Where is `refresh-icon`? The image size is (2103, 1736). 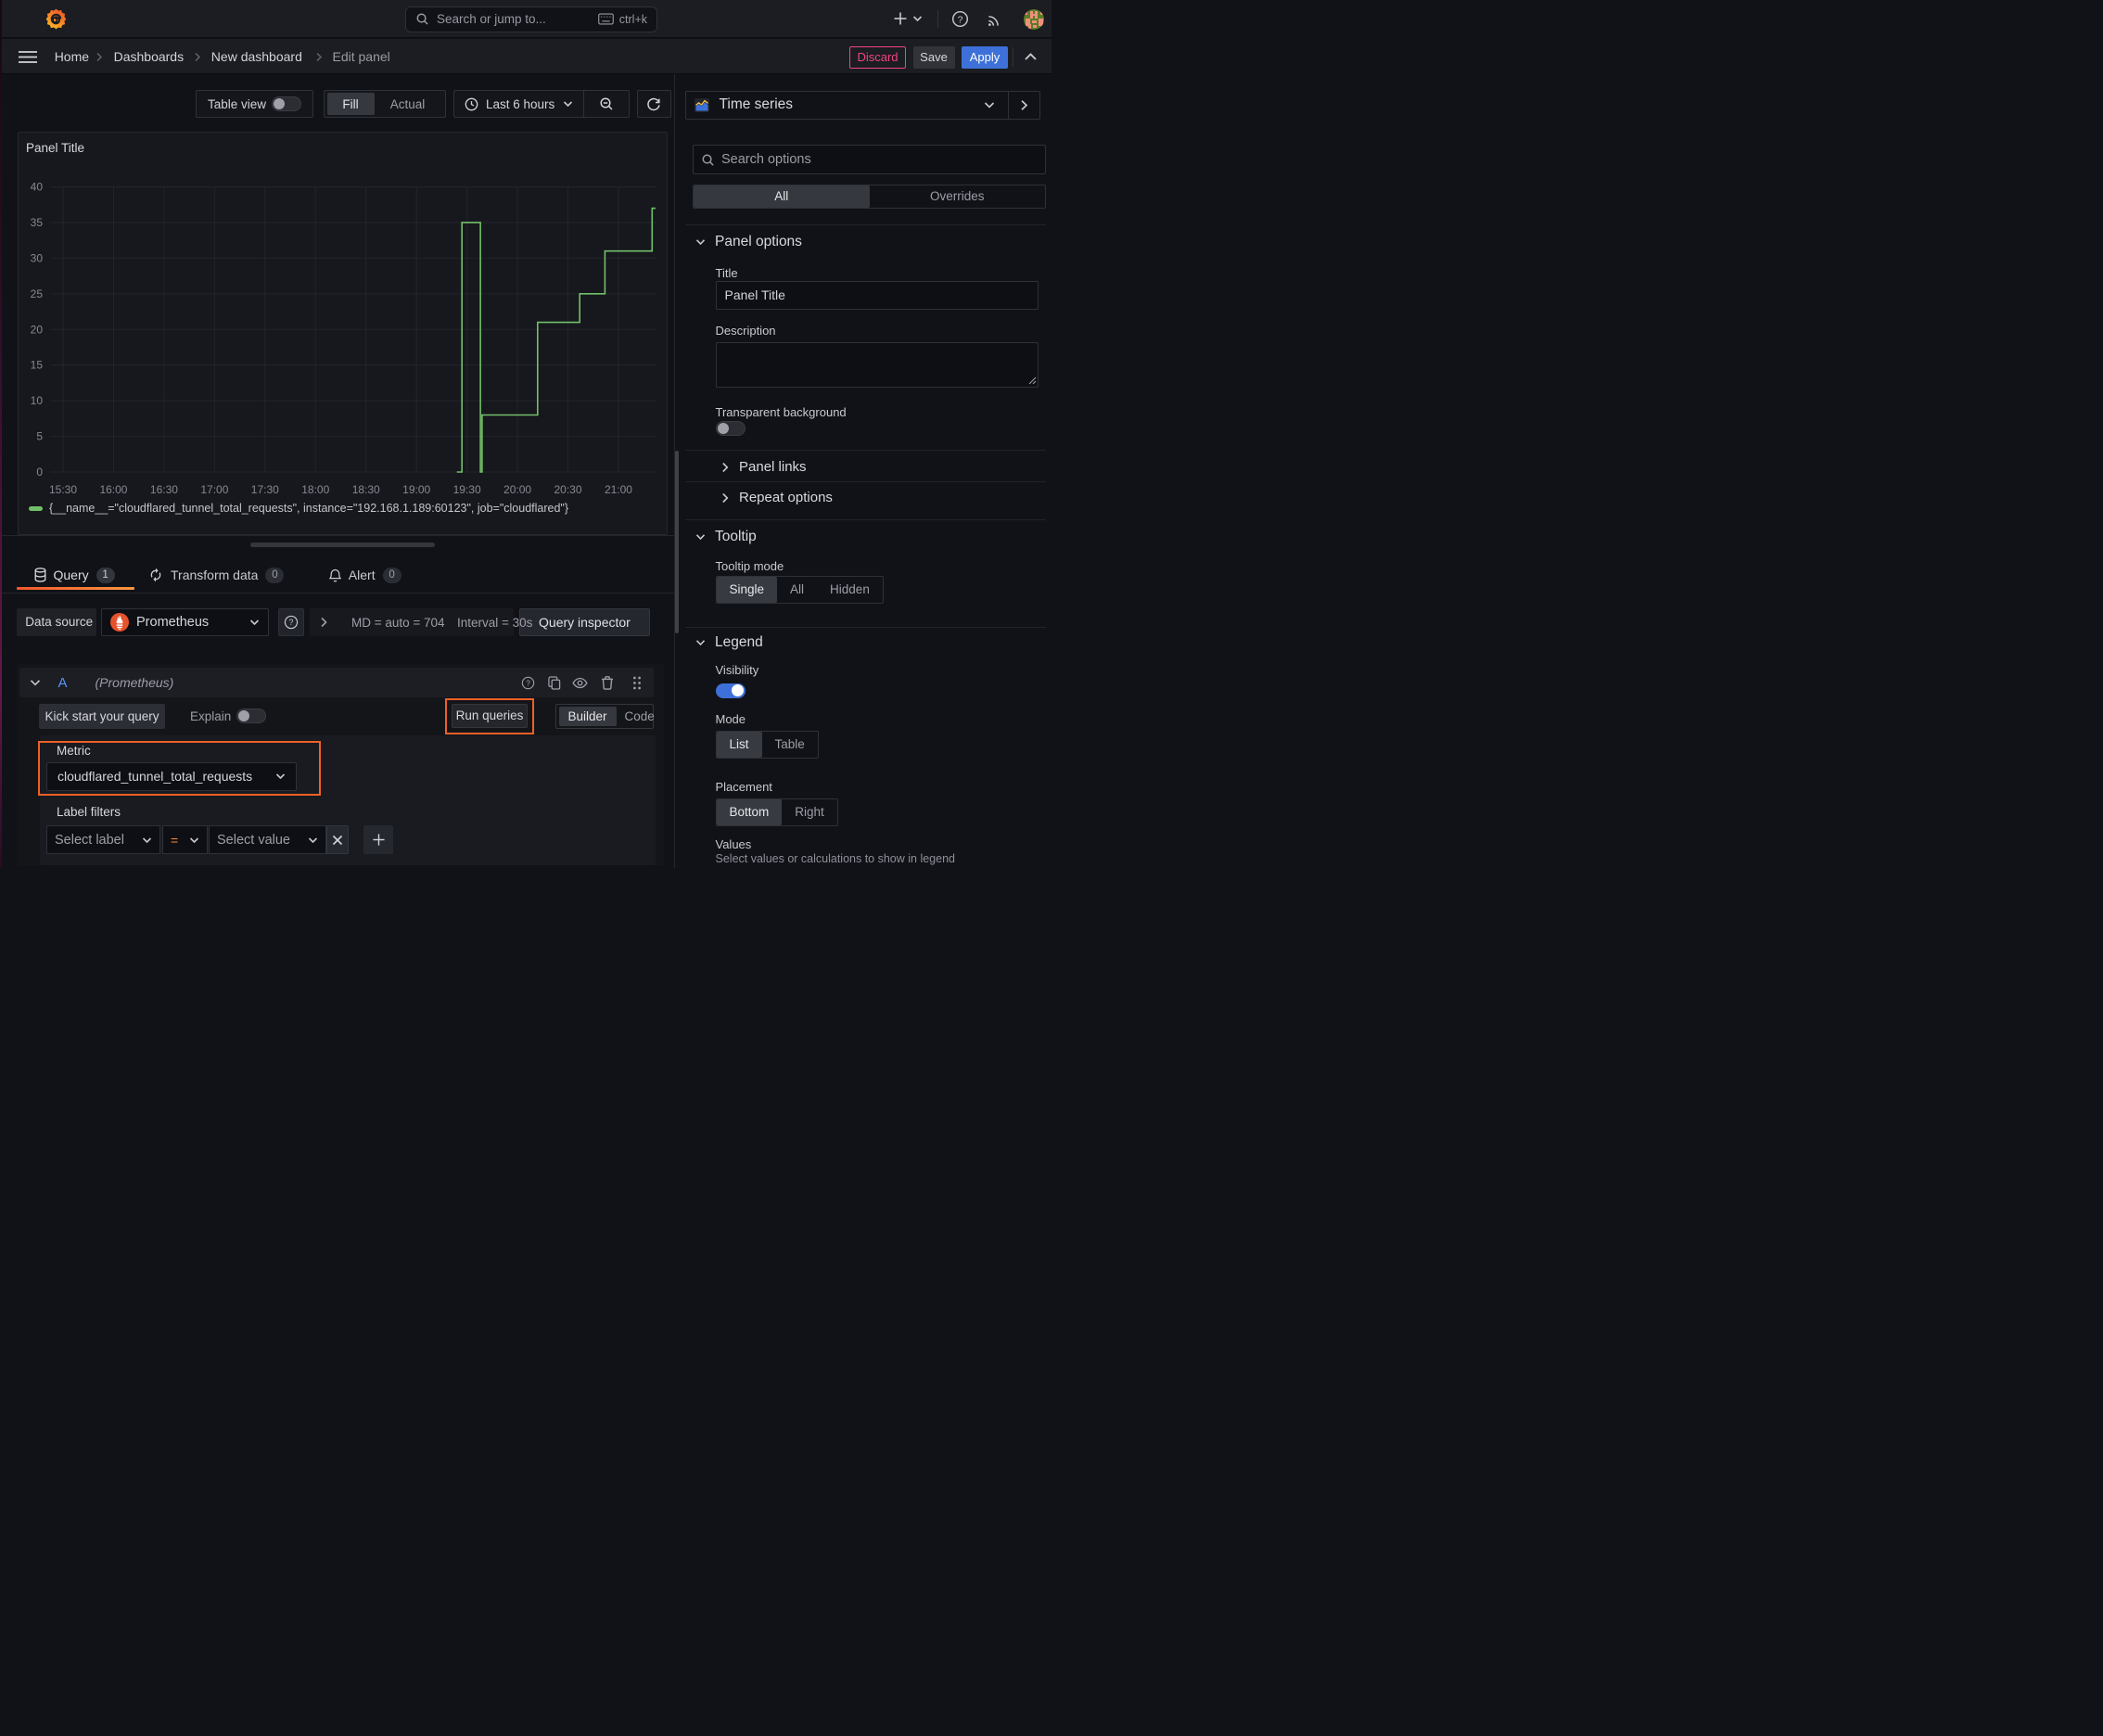
refresh-icon is located at coordinates (653, 104).